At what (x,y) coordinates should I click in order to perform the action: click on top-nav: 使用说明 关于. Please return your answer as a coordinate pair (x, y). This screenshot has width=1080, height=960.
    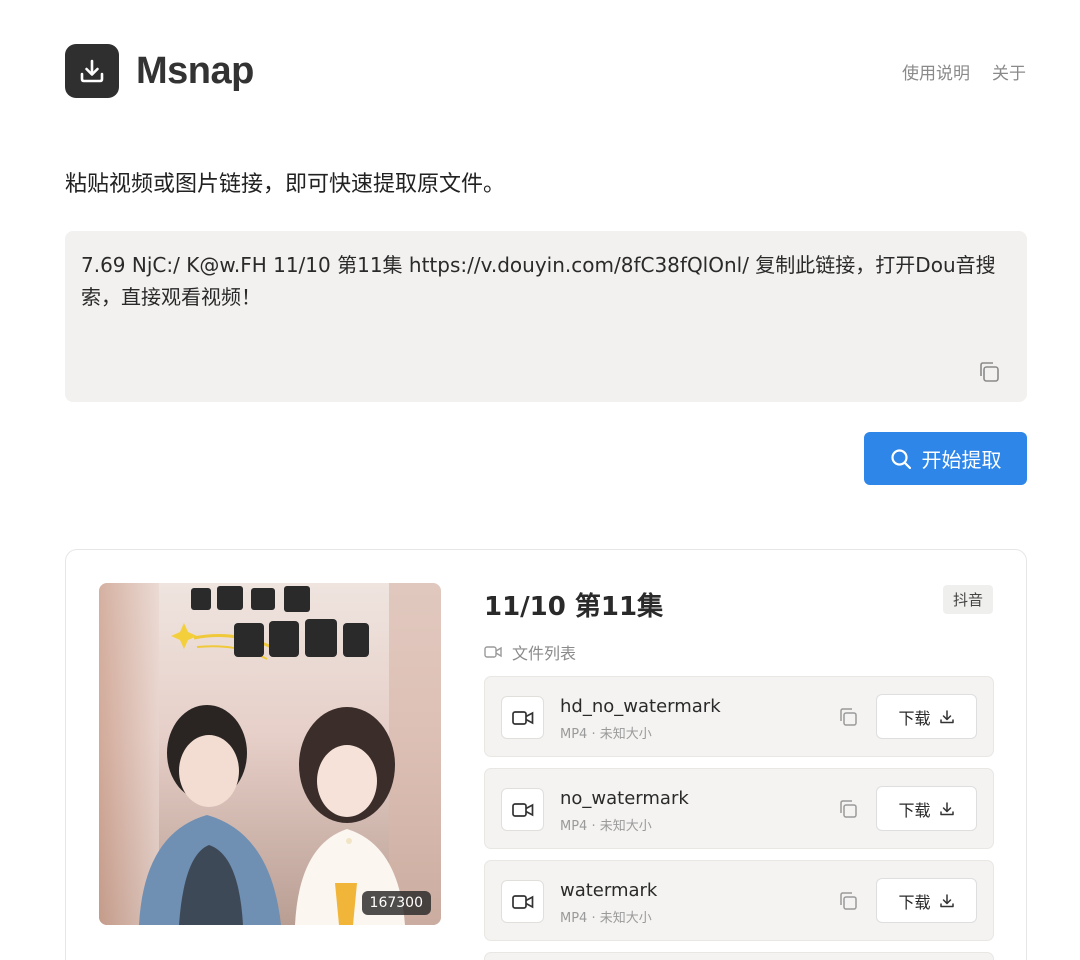
    Looking at the image, I should click on (964, 71).